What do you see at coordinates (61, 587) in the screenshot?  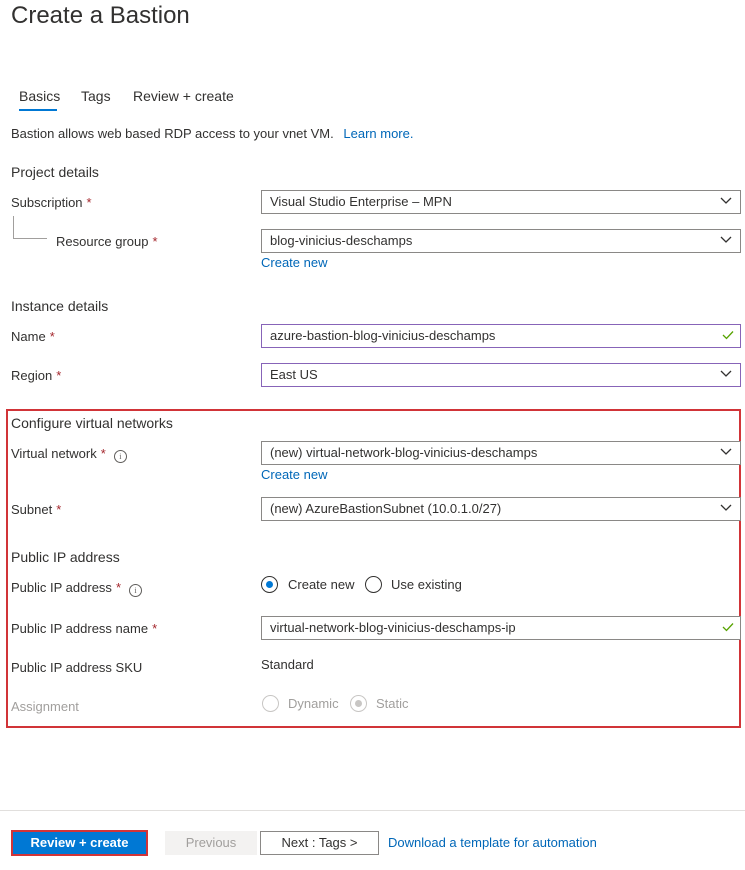 I see `public-ip-label-text: Public IP address` at bounding box center [61, 587].